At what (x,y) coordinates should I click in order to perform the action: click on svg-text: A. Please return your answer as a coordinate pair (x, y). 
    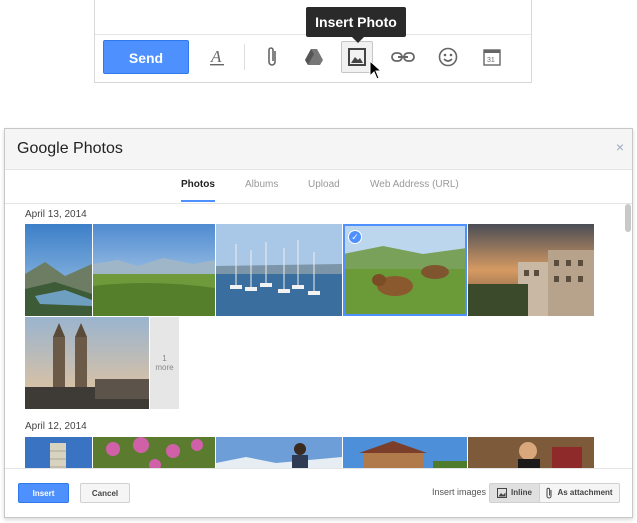
    Looking at the image, I should click on (216, 56).